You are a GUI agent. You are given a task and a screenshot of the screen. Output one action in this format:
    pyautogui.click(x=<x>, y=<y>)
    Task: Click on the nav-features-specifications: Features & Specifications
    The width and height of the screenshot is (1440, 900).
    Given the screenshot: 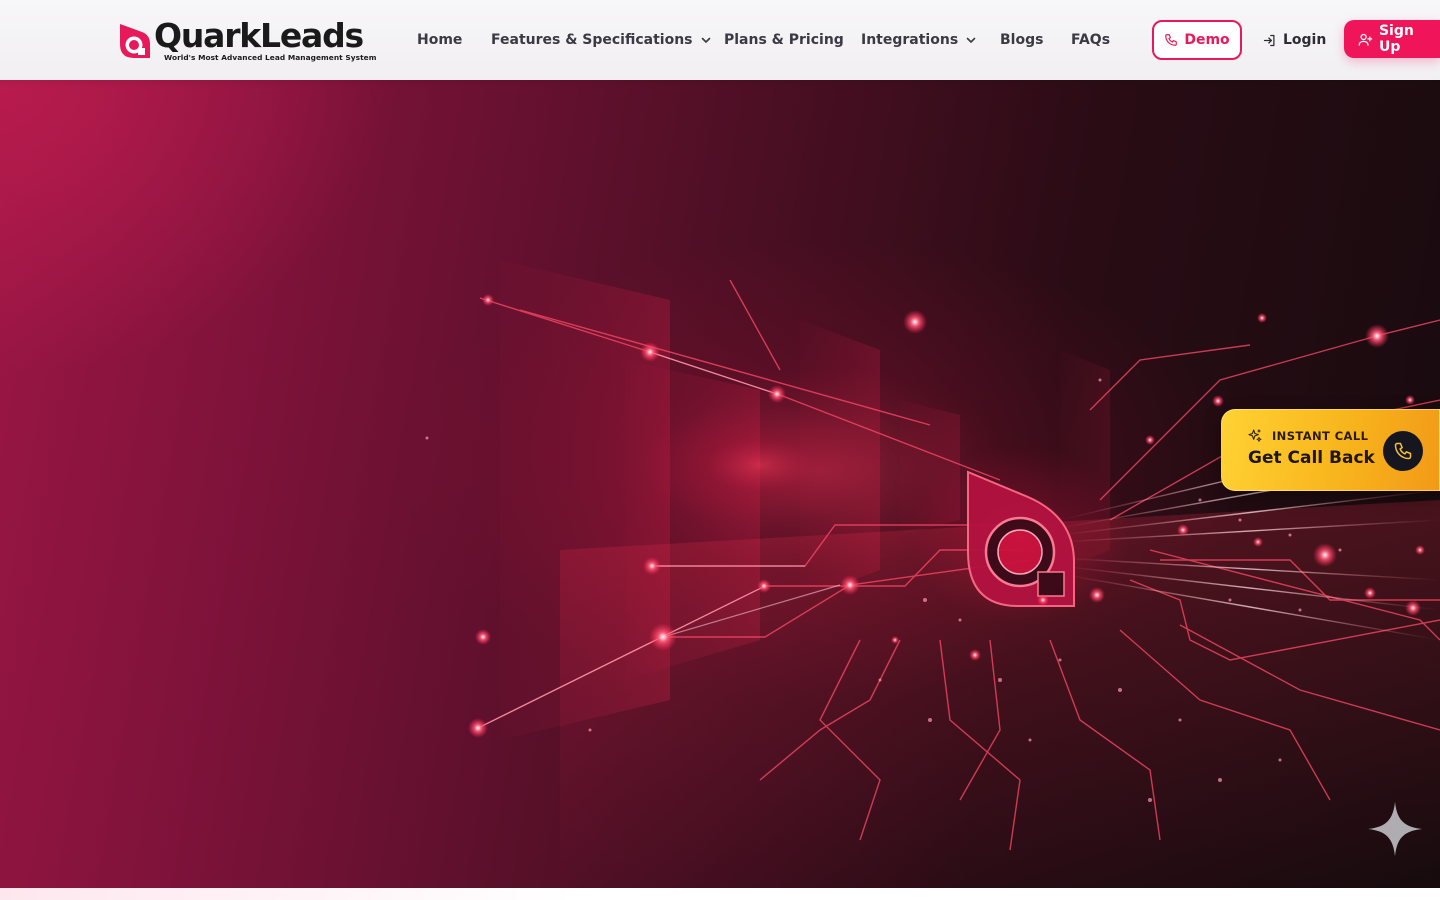 What is the action you would take?
    pyautogui.click(x=601, y=40)
    